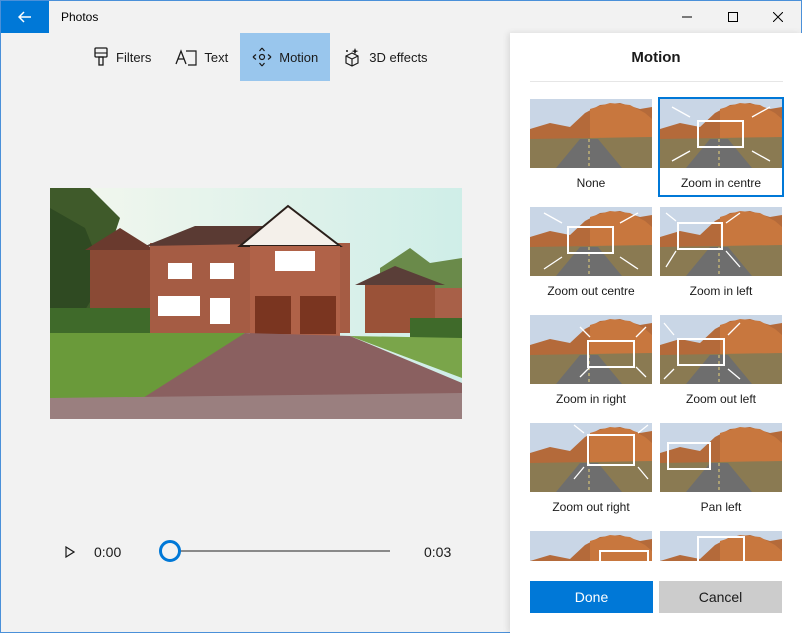 The width and height of the screenshot is (802, 633). I want to click on motion-option-label: Pan left, so click(721, 507).